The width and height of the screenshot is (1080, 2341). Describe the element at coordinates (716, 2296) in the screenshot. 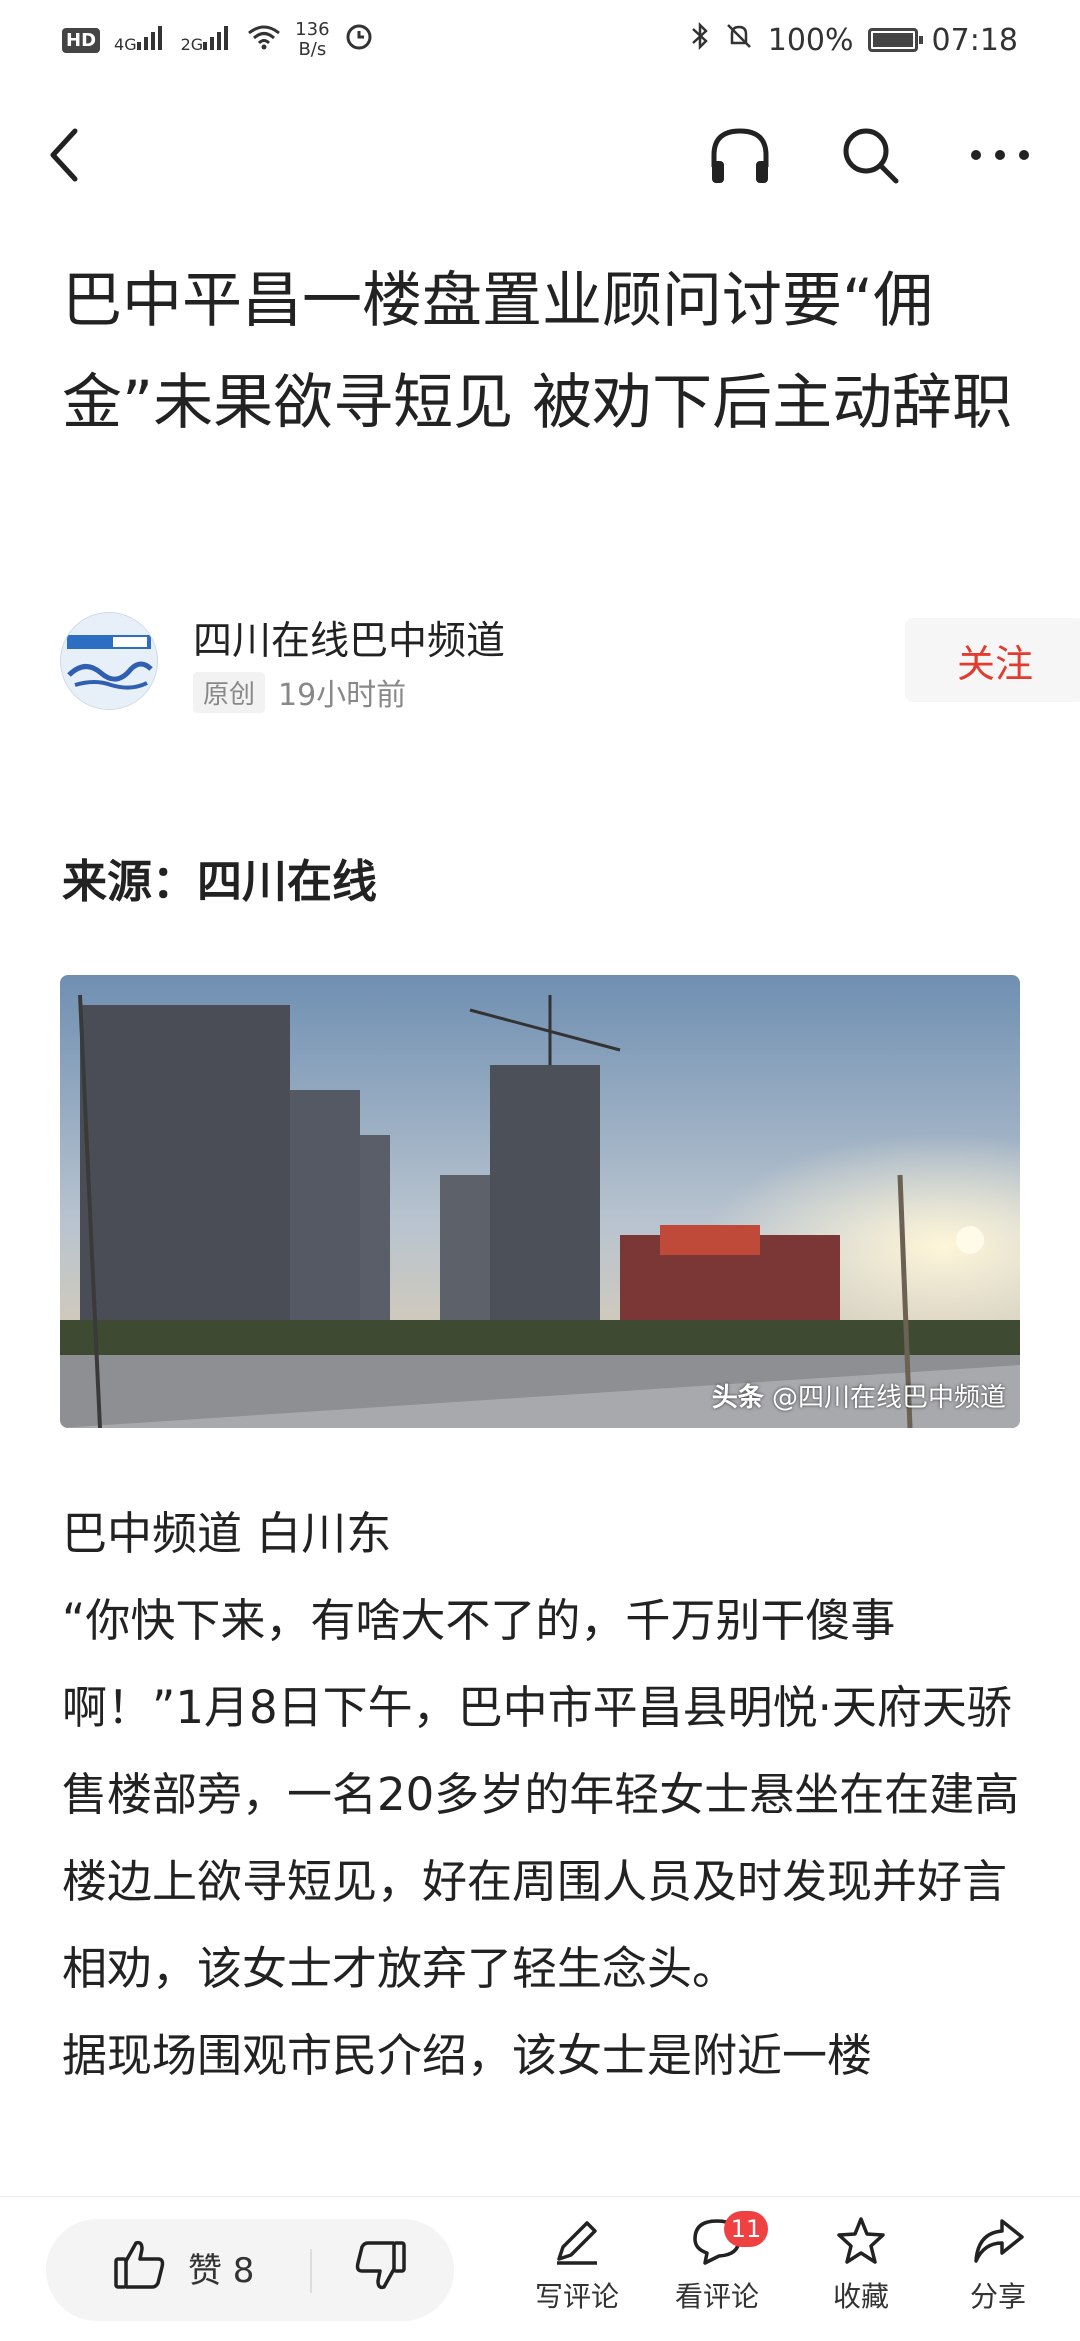

I see `view-comments-label: 看评论` at that location.